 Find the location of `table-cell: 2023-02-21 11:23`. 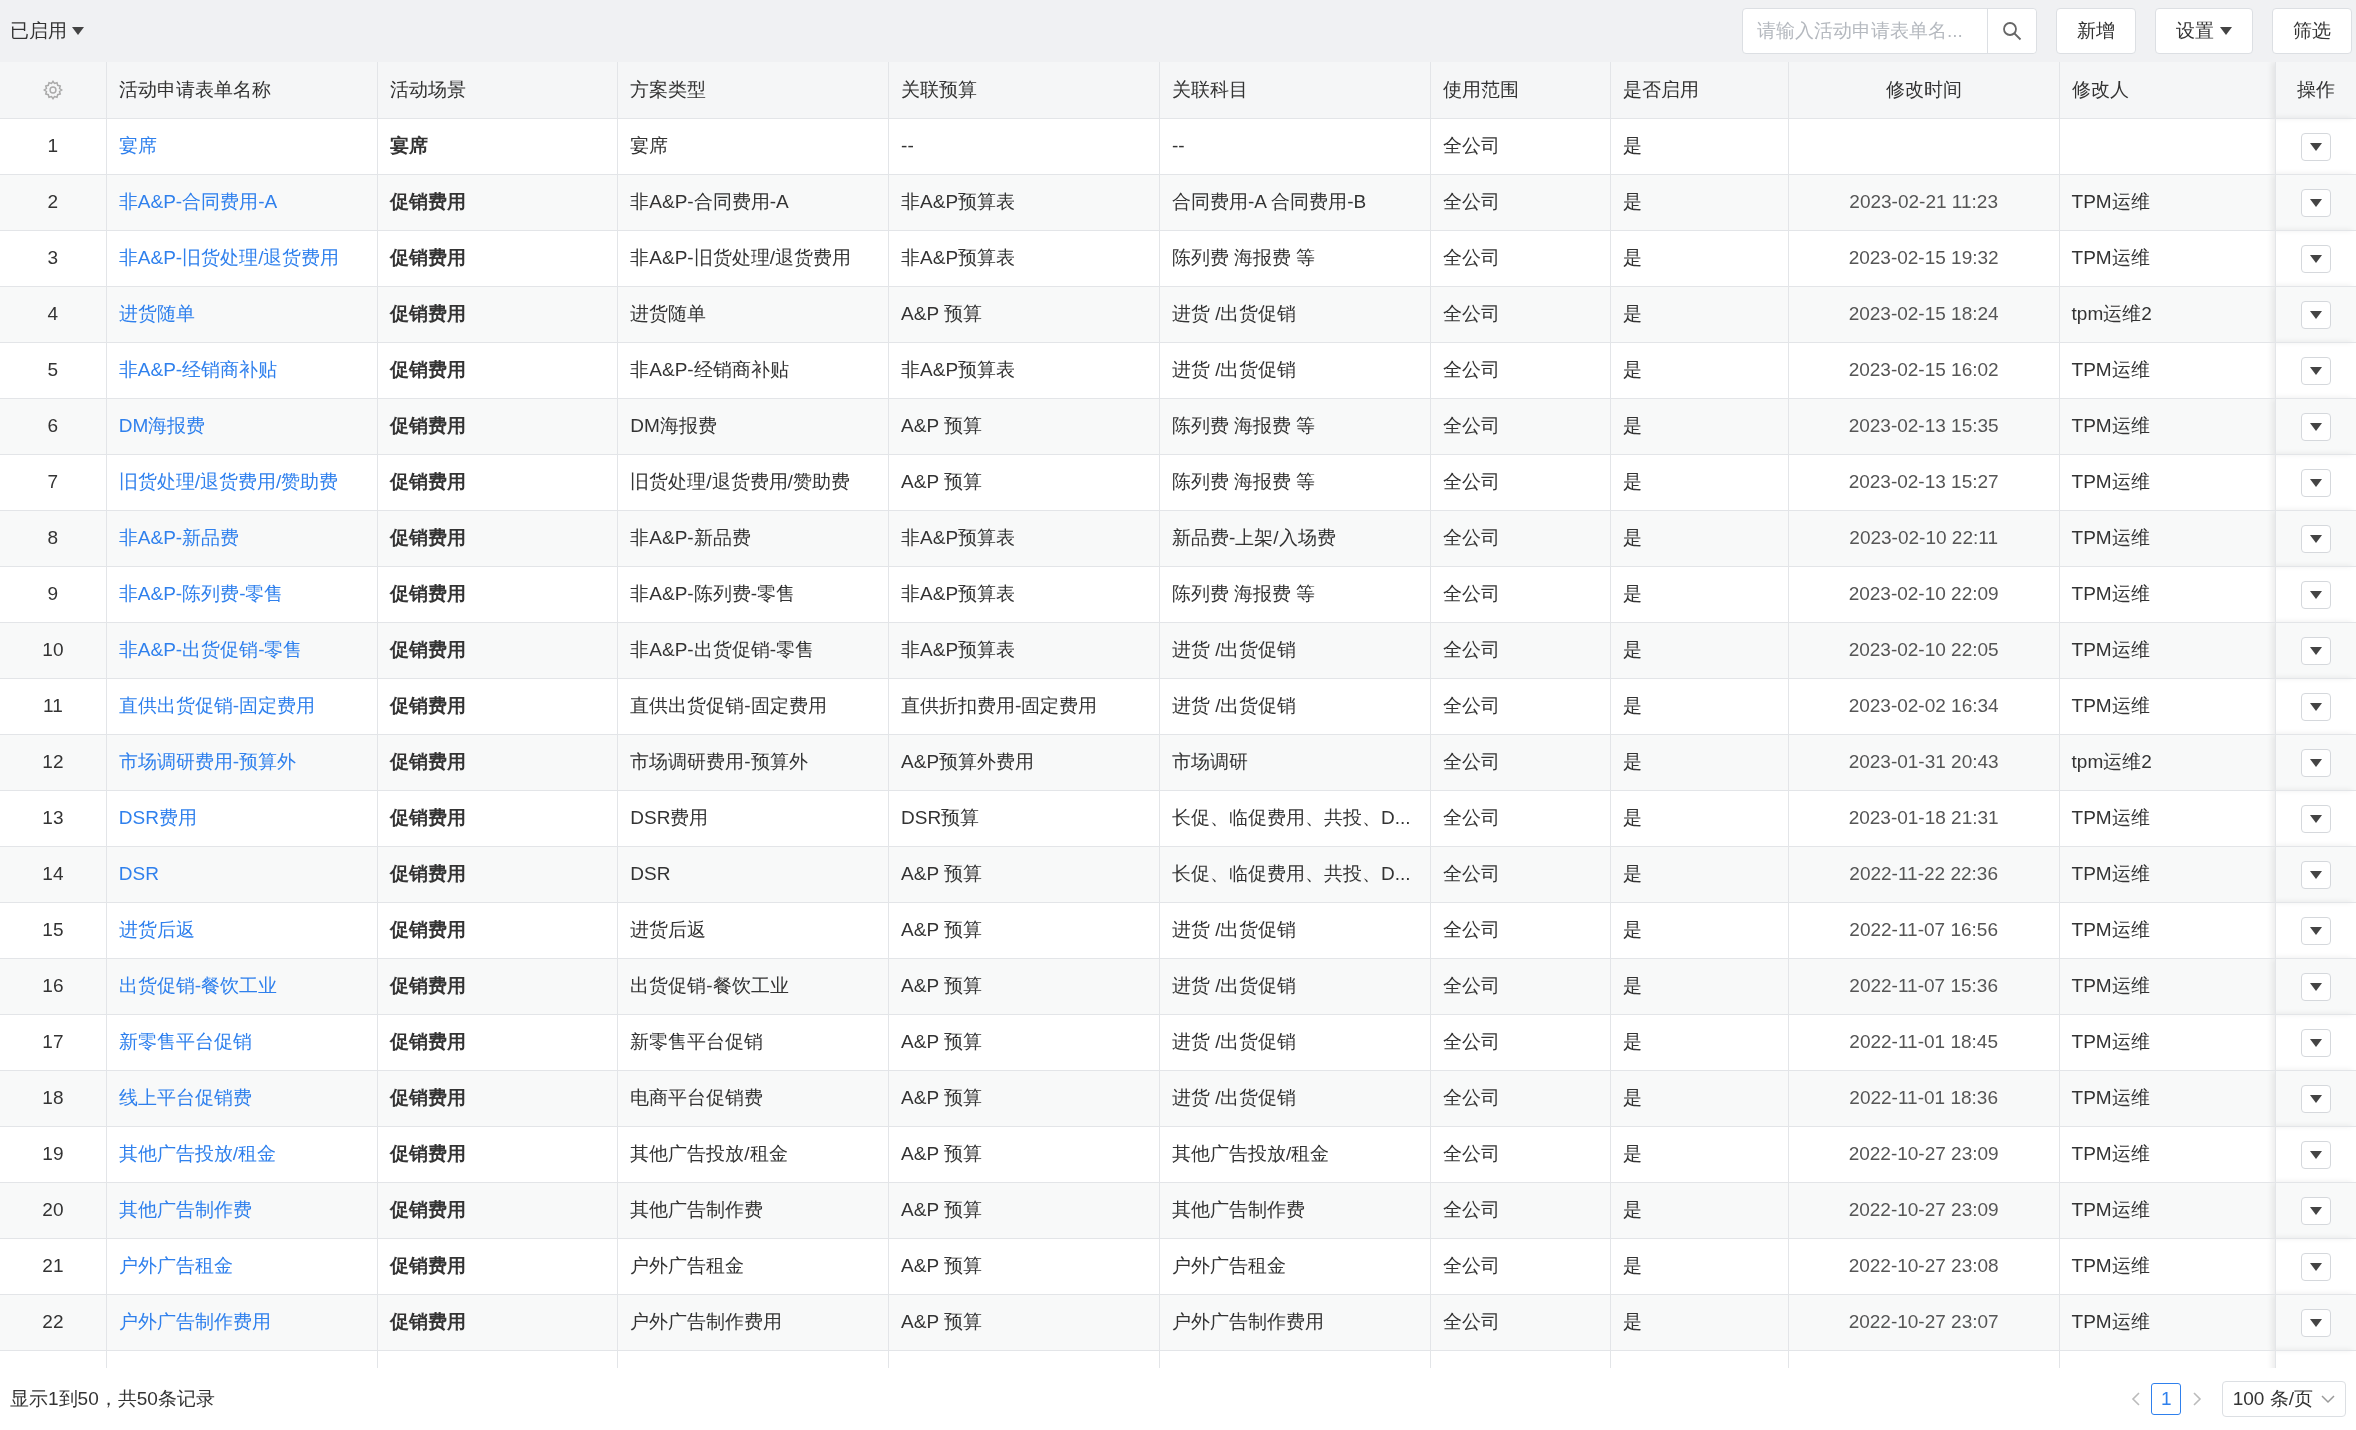

table-cell: 2023-02-21 11:23 is located at coordinates (1923, 201).